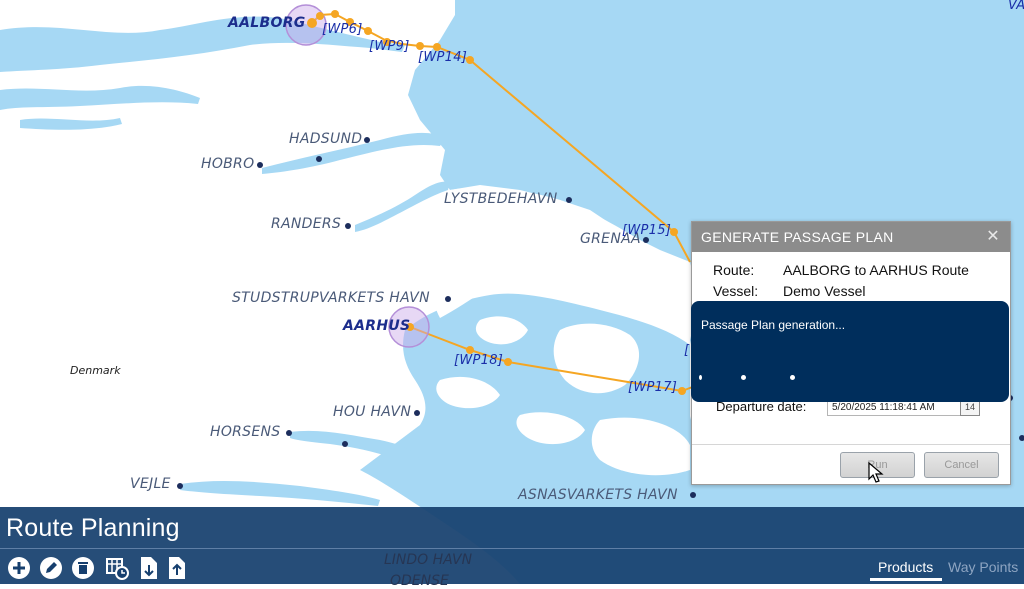 This screenshot has height=589, width=1024. Describe the element at coordinates (419, 581) in the screenshot. I see `port-label-odense: ODENSE` at that location.